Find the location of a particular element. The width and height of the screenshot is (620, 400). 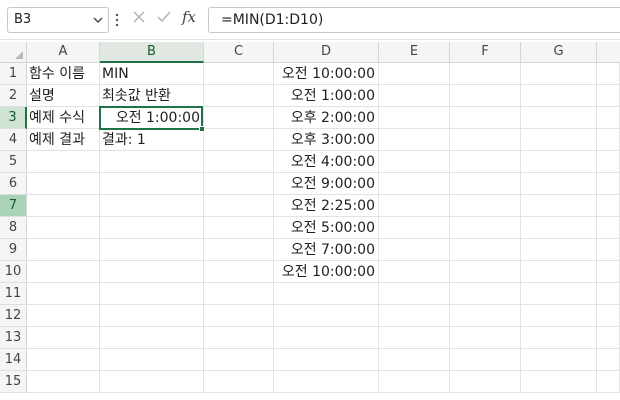

cell-d4: 오후 3:00:00 is located at coordinates (326, 140).